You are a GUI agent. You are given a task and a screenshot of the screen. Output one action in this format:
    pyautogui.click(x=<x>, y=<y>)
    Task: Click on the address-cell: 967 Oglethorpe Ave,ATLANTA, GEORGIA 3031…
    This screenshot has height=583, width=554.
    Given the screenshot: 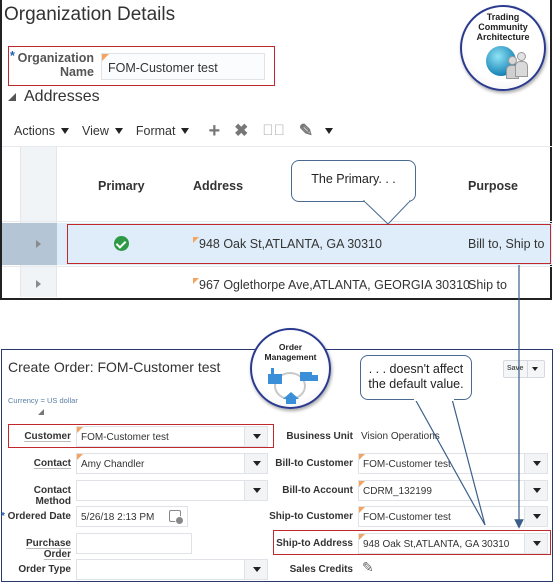 What is the action you would take?
    pyautogui.click(x=331, y=285)
    